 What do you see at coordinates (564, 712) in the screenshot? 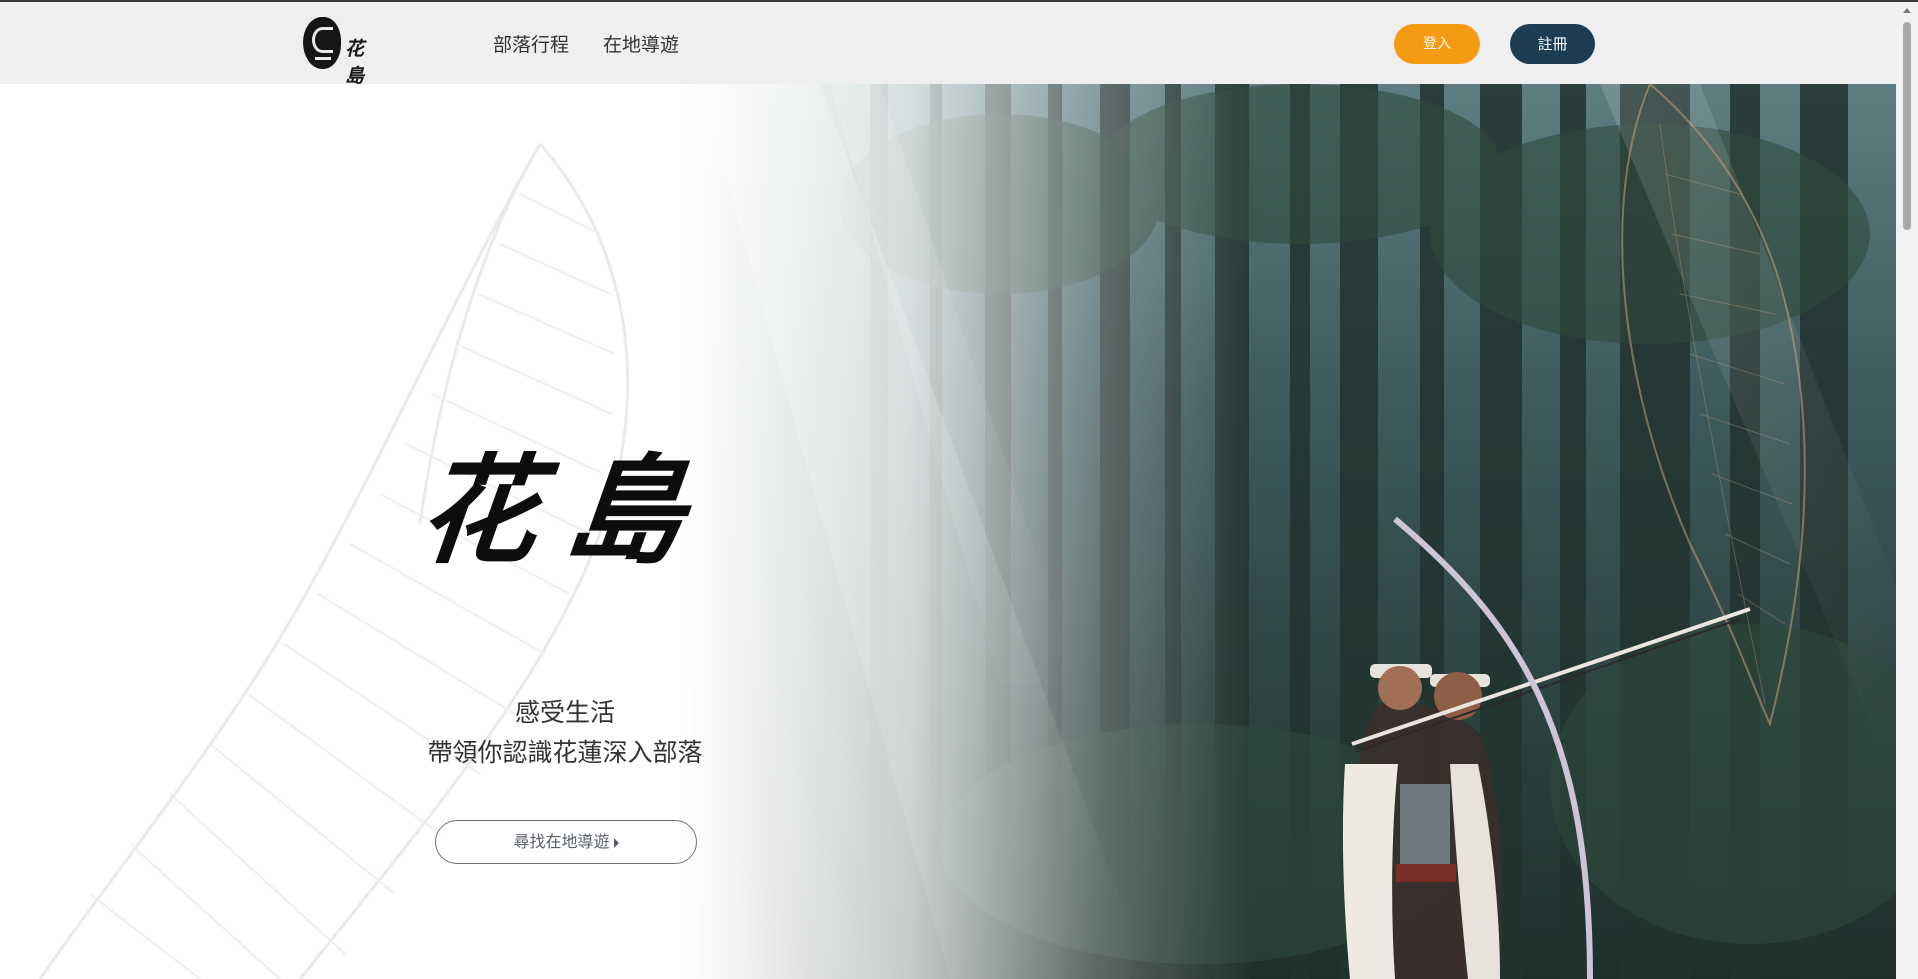
I see `hero-tagline-line1: 感受生活` at bounding box center [564, 712].